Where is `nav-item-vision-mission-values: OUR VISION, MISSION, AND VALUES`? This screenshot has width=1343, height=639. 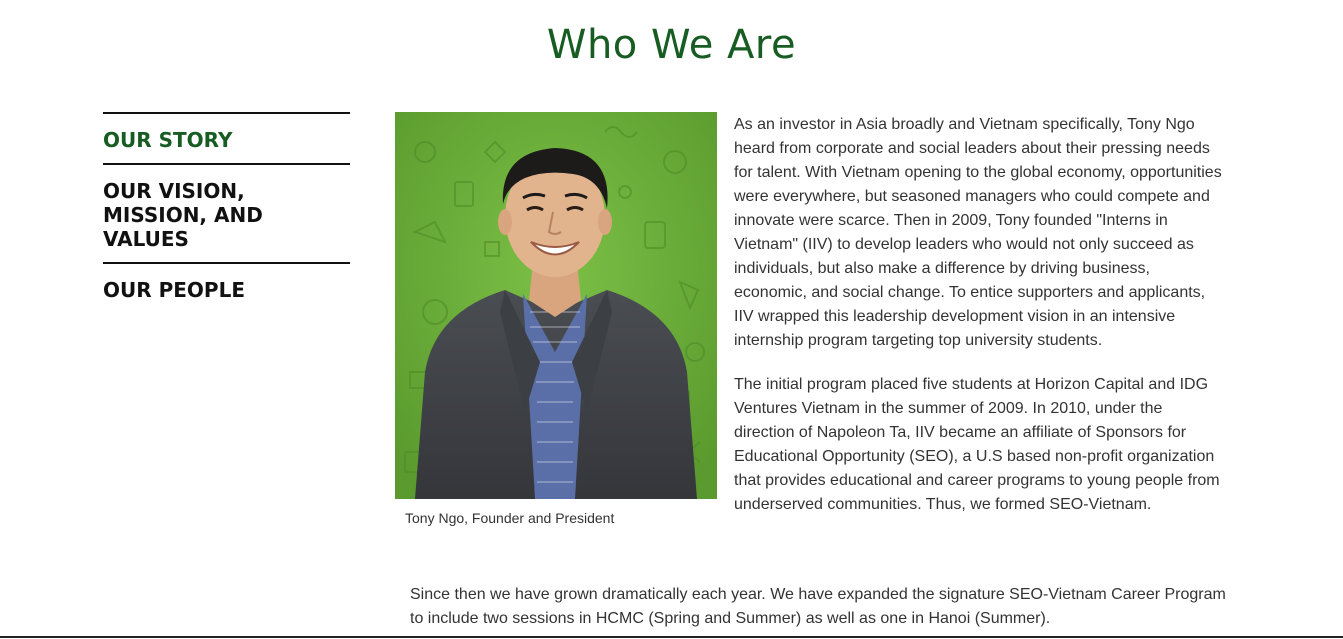 nav-item-vision-mission-values: OUR VISION, MISSION, AND VALUES is located at coordinates (226, 212).